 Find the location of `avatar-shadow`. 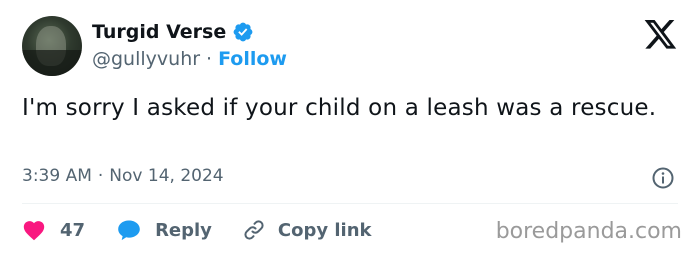

avatar-shadow is located at coordinates (52, 63).